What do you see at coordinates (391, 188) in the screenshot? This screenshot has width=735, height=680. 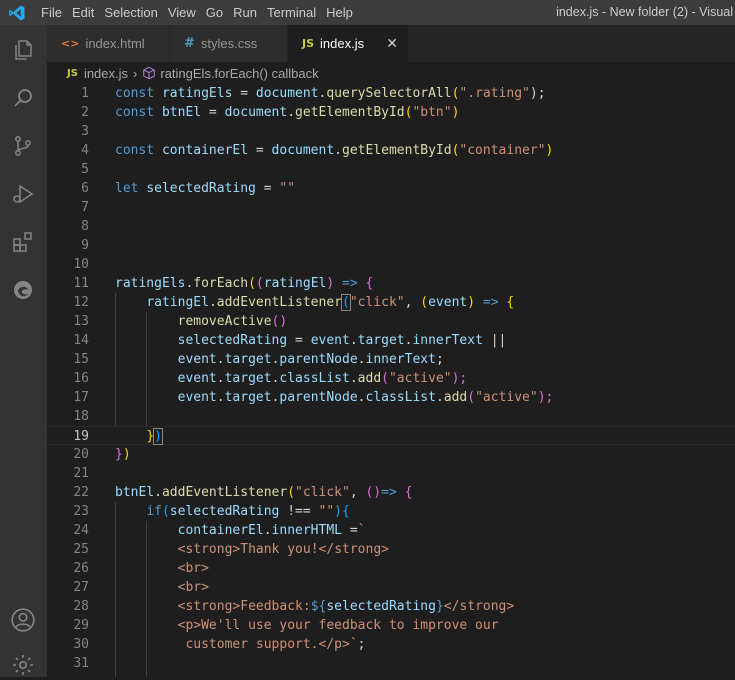 I see `code-line: 6 let selectedRating = ""` at bounding box center [391, 188].